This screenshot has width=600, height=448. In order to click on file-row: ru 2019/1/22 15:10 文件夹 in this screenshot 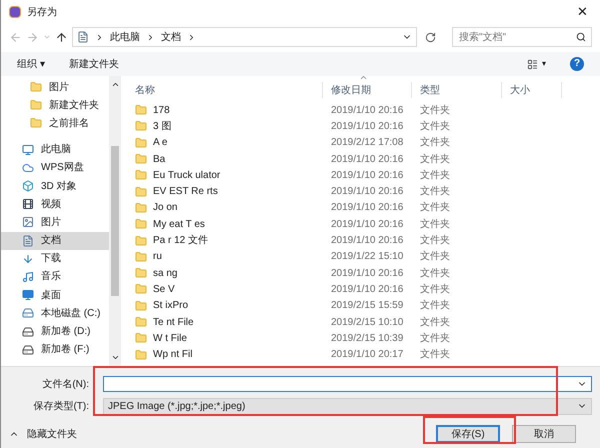, I will do `click(363, 256)`.